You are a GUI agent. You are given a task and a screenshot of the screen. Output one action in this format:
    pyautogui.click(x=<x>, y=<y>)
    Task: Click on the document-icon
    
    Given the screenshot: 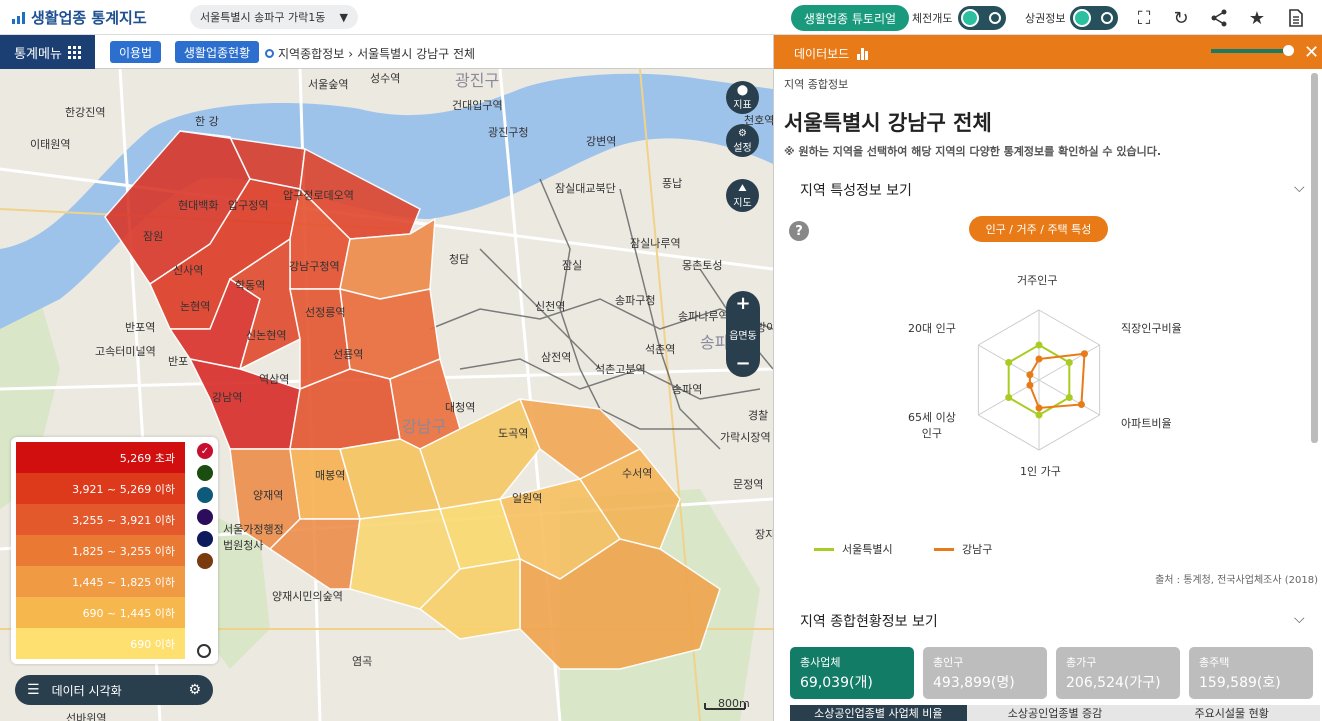 What is the action you would take?
    pyautogui.click(x=1296, y=18)
    